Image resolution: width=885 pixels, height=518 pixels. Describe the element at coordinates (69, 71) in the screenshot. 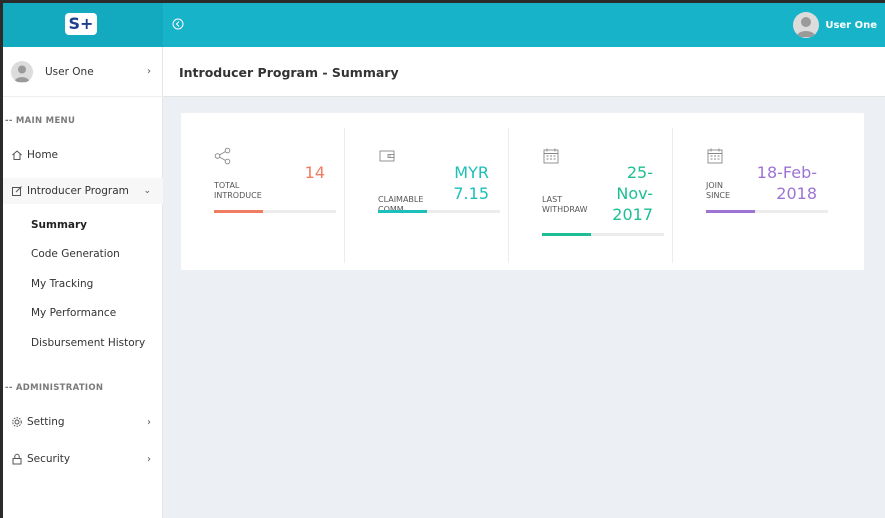

I see `sidebar-profile-name: User One` at that location.